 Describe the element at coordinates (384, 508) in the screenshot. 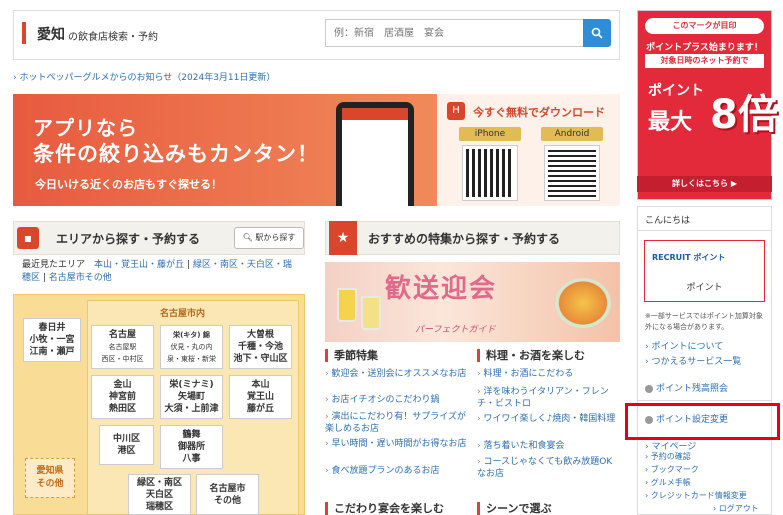

I see `party-heading: こだわり宴会を楽しむ` at that location.